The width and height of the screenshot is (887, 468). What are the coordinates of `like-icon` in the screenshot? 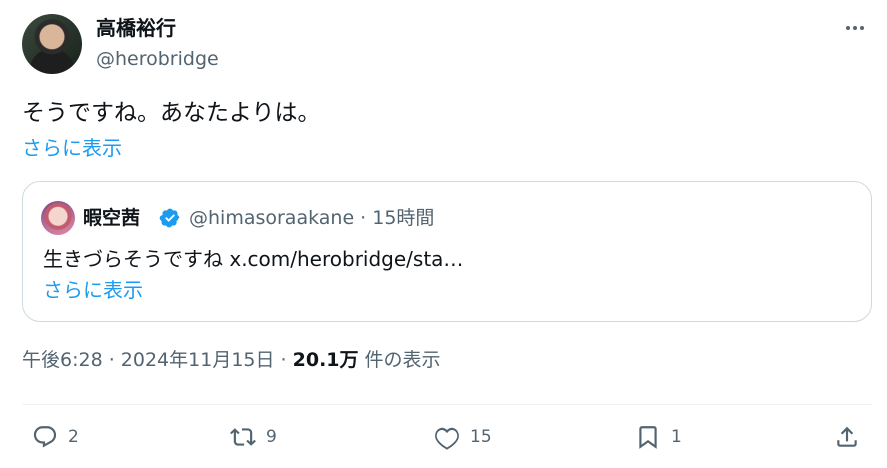 It's located at (447, 438).